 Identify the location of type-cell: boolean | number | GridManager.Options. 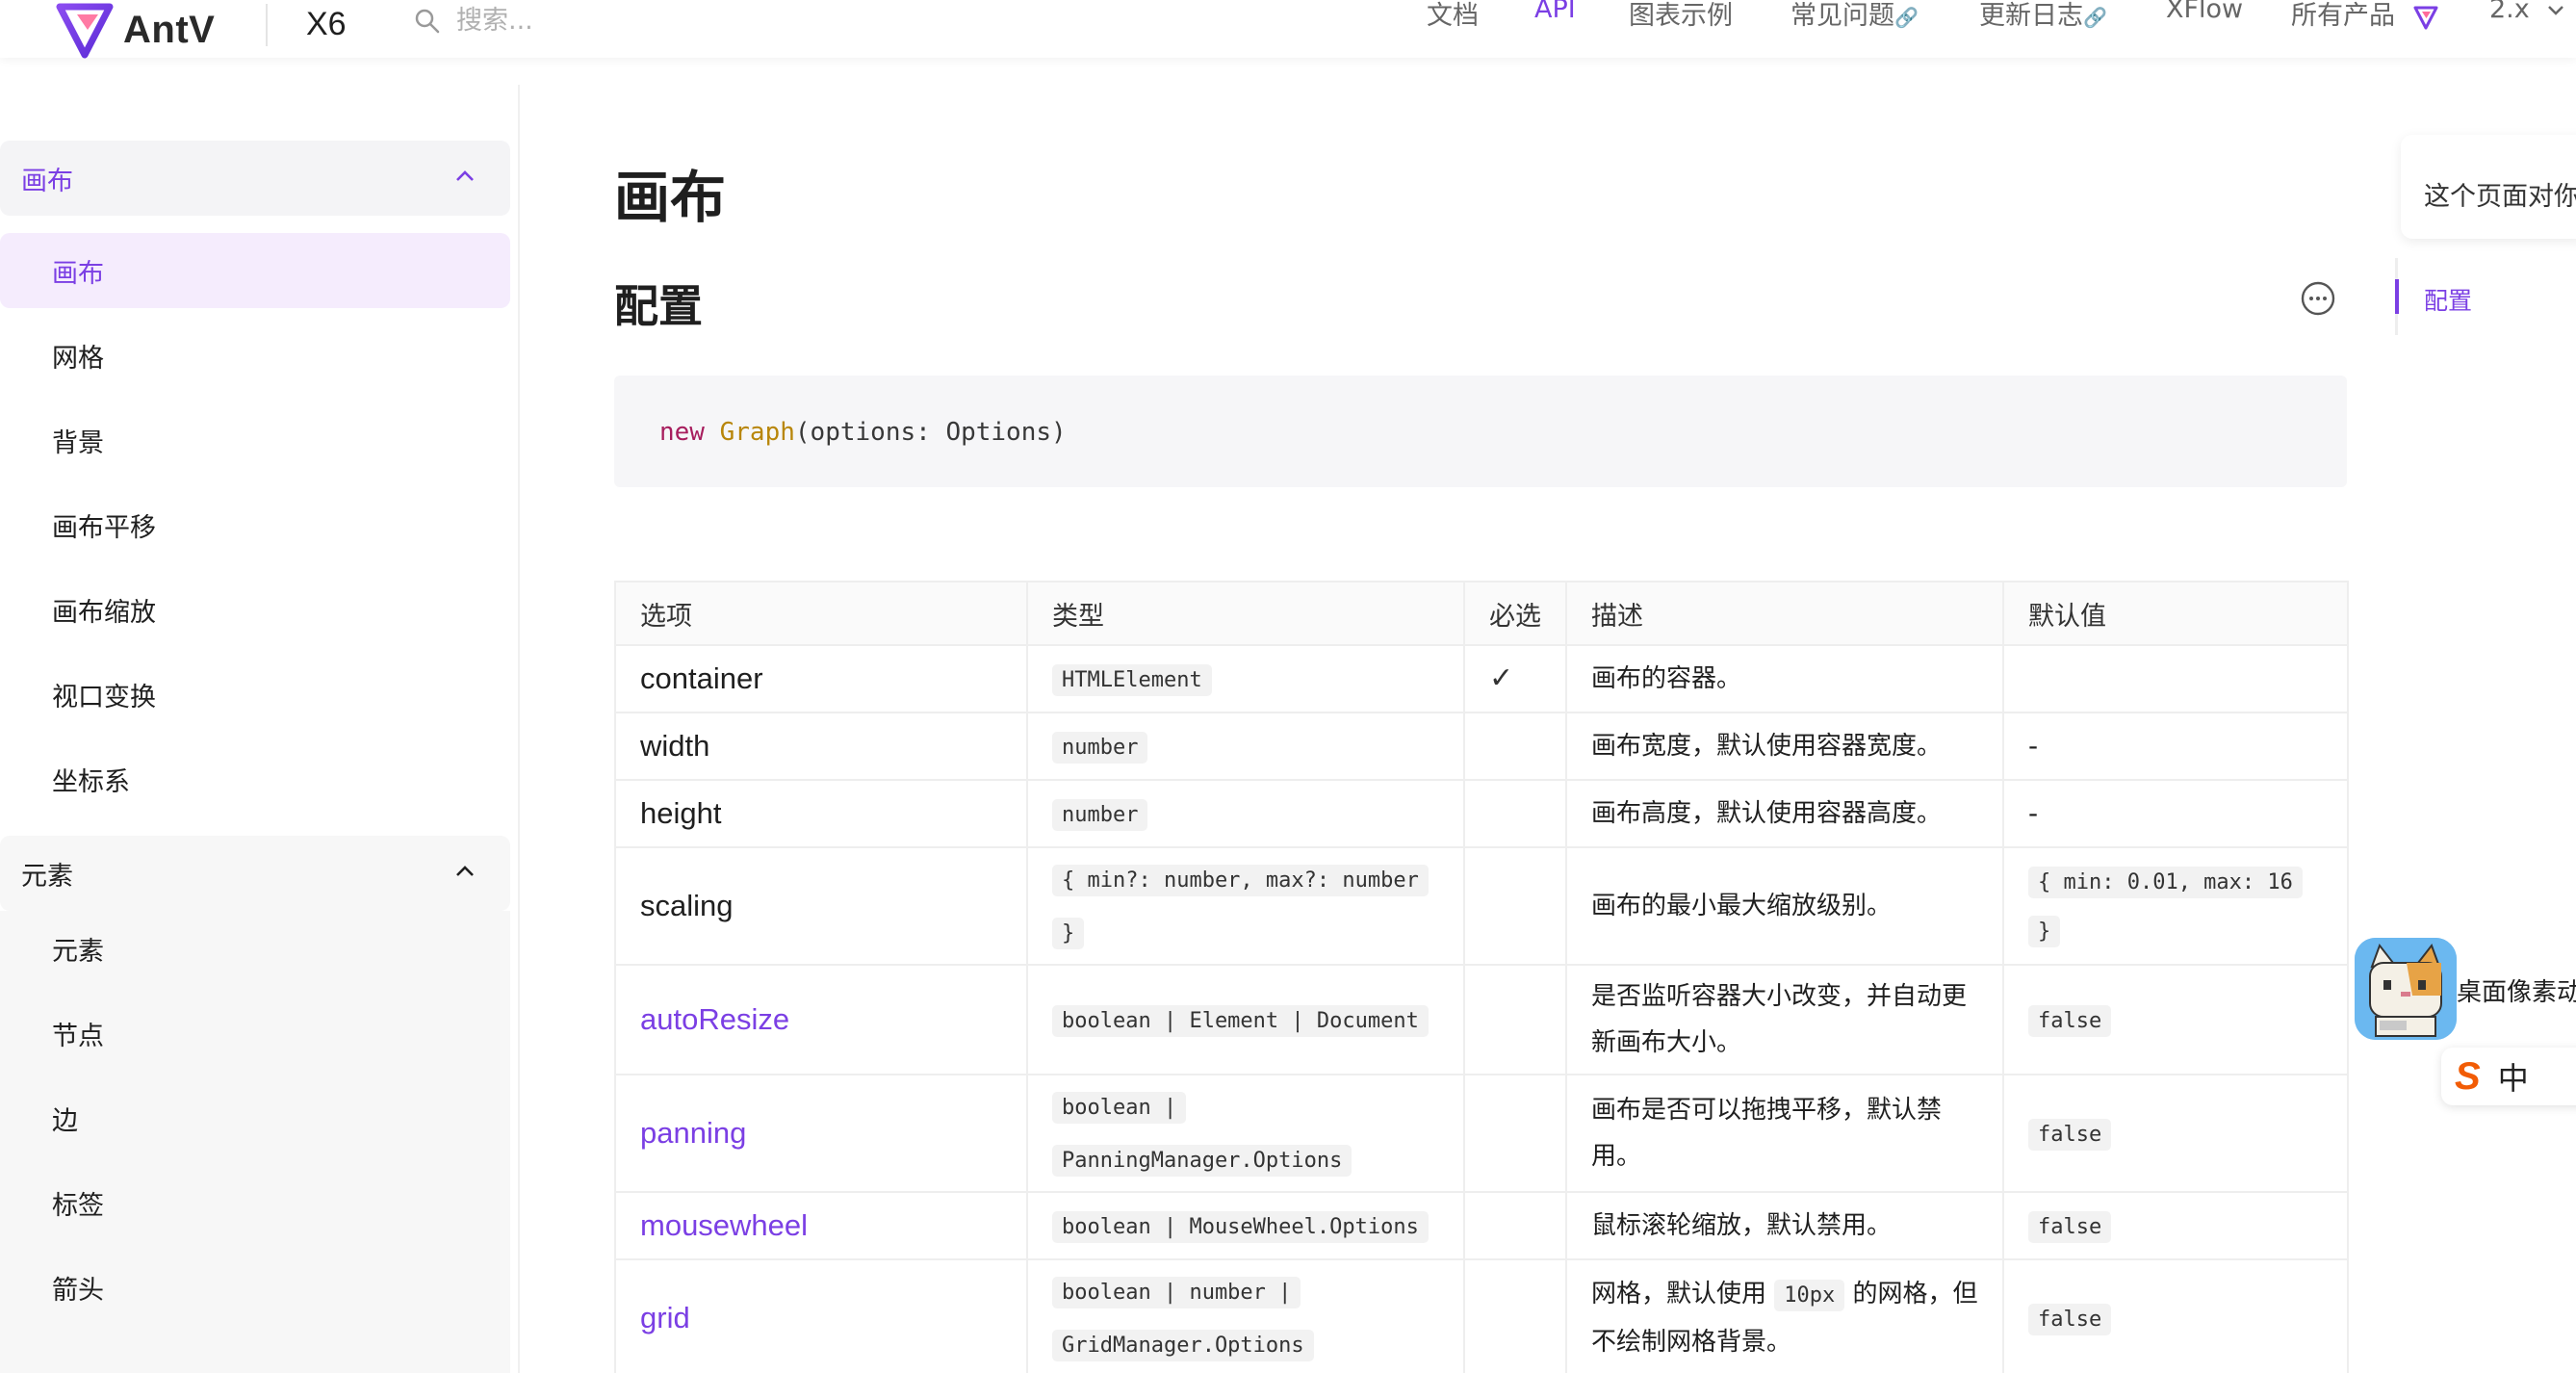
(1246, 1315).